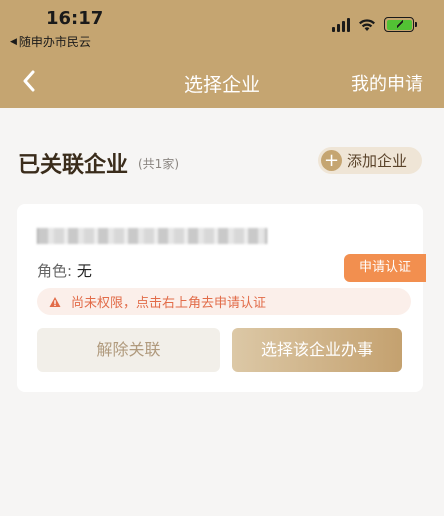  What do you see at coordinates (73, 165) in the screenshot?
I see `section-title: 已关联企业` at bounding box center [73, 165].